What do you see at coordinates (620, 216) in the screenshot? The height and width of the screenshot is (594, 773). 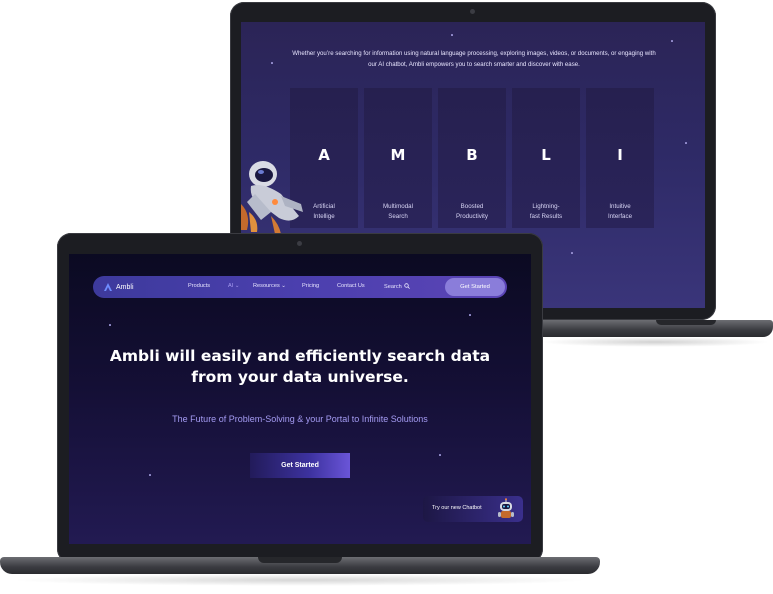 I see `caption-line: Interface` at bounding box center [620, 216].